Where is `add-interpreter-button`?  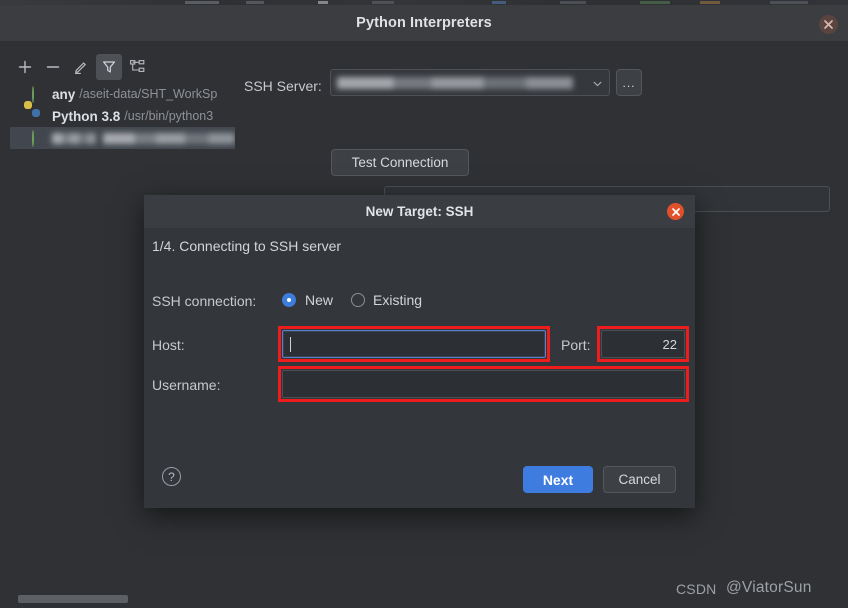
add-interpreter-button is located at coordinates (25, 67).